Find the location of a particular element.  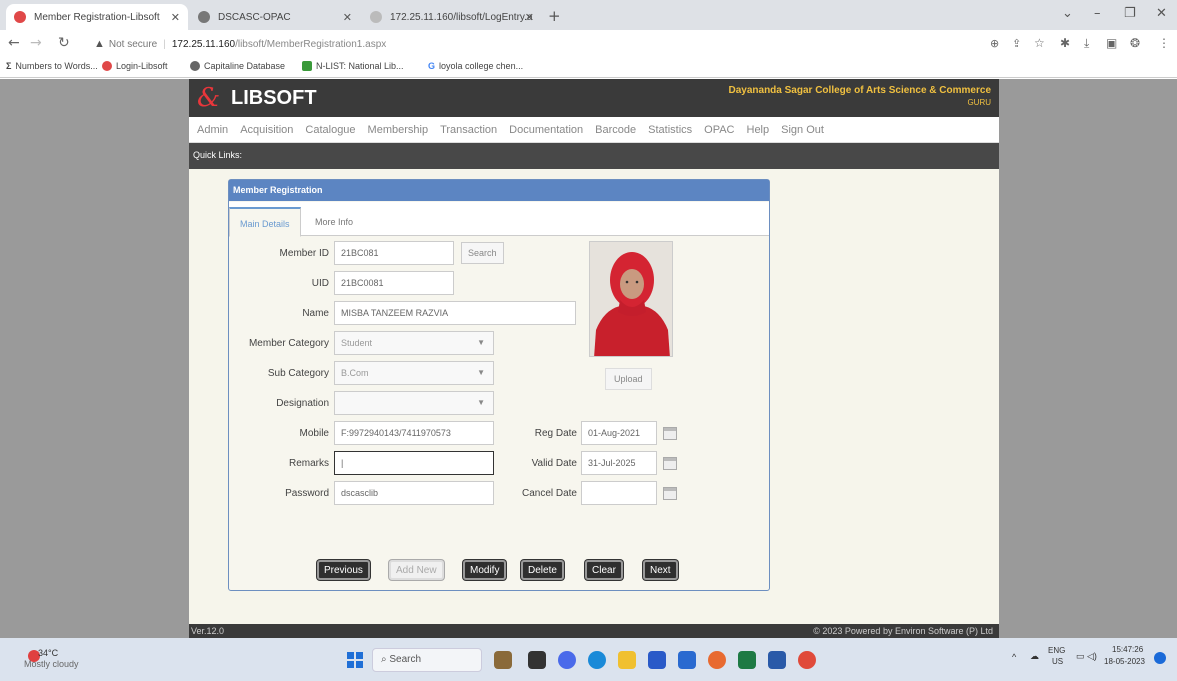

back-arrow-icon: ← is located at coordinates (14, 43).